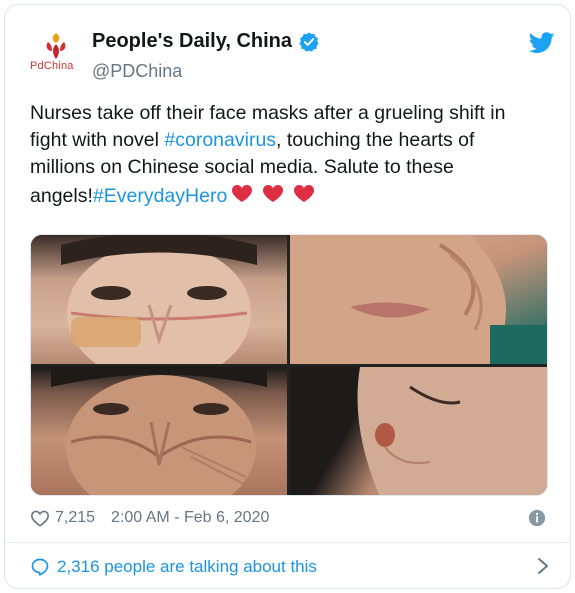 Image resolution: width=575 pixels, height=593 pixels. What do you see at coordinates (537, 518) in the screenshot?
I see `info-icon` at bounding box center [537, 518].